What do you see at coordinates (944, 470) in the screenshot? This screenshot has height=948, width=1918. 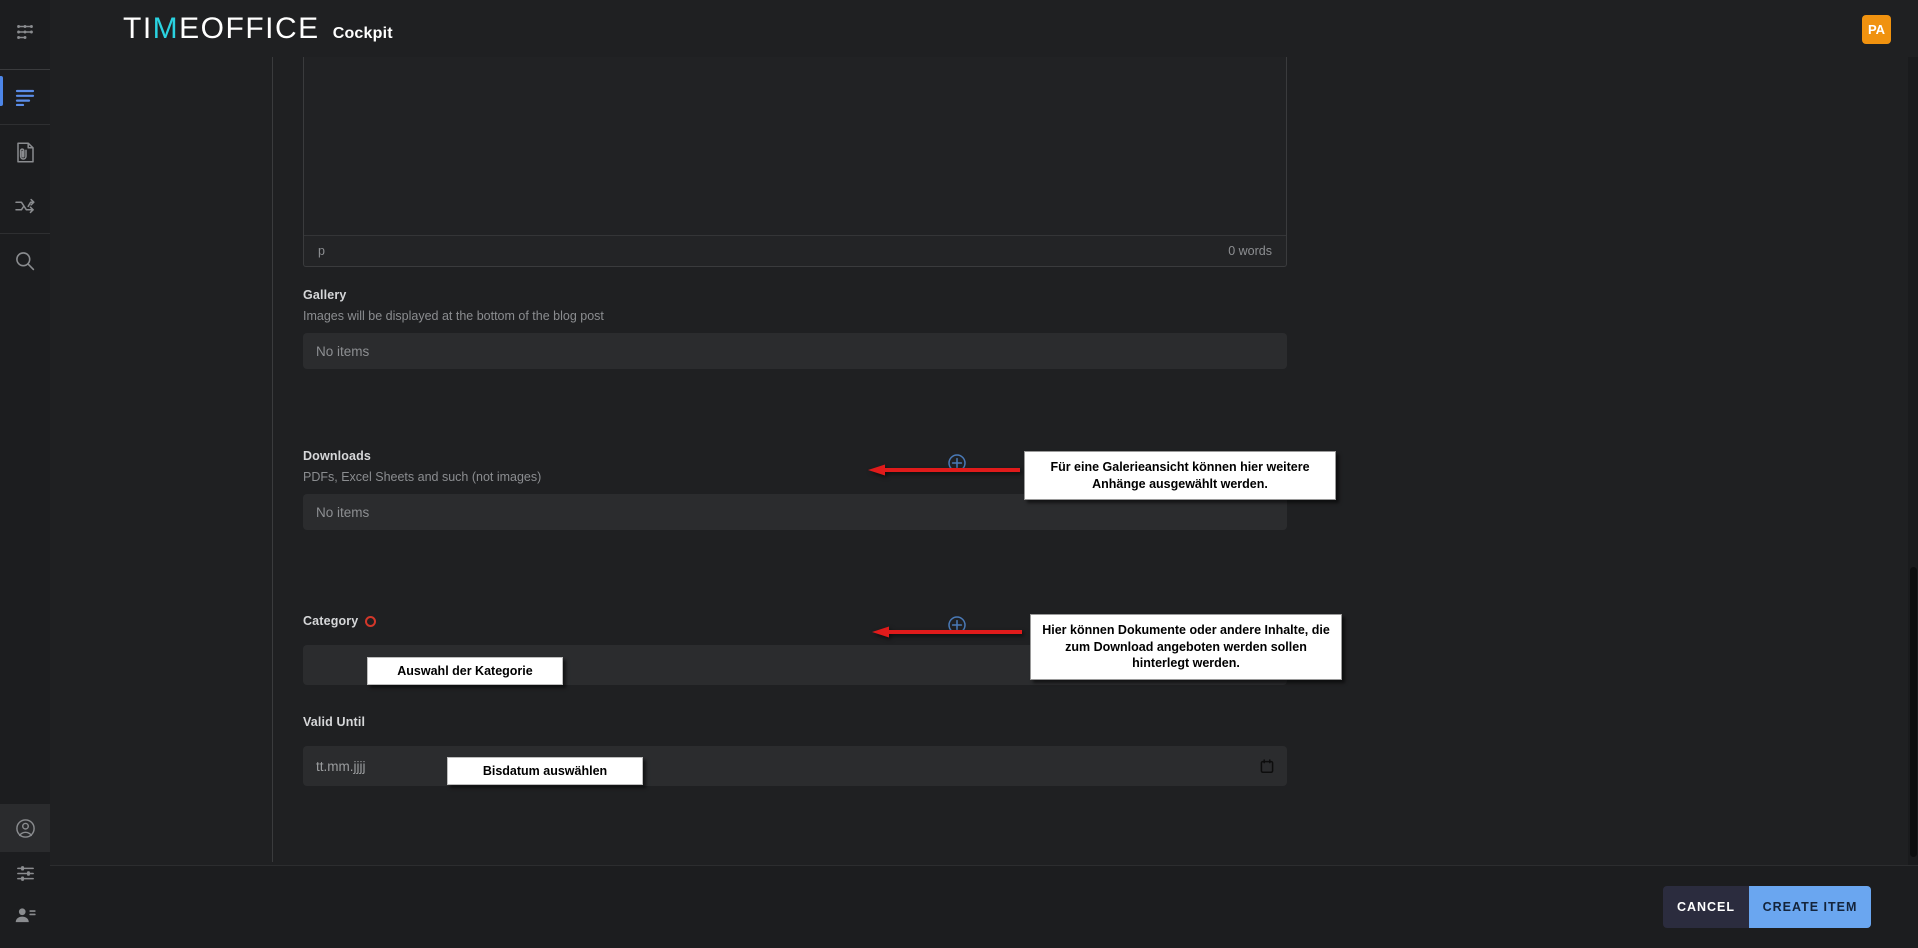 I see `gallery-annotation-arrow` at bounding box center [944, 470].